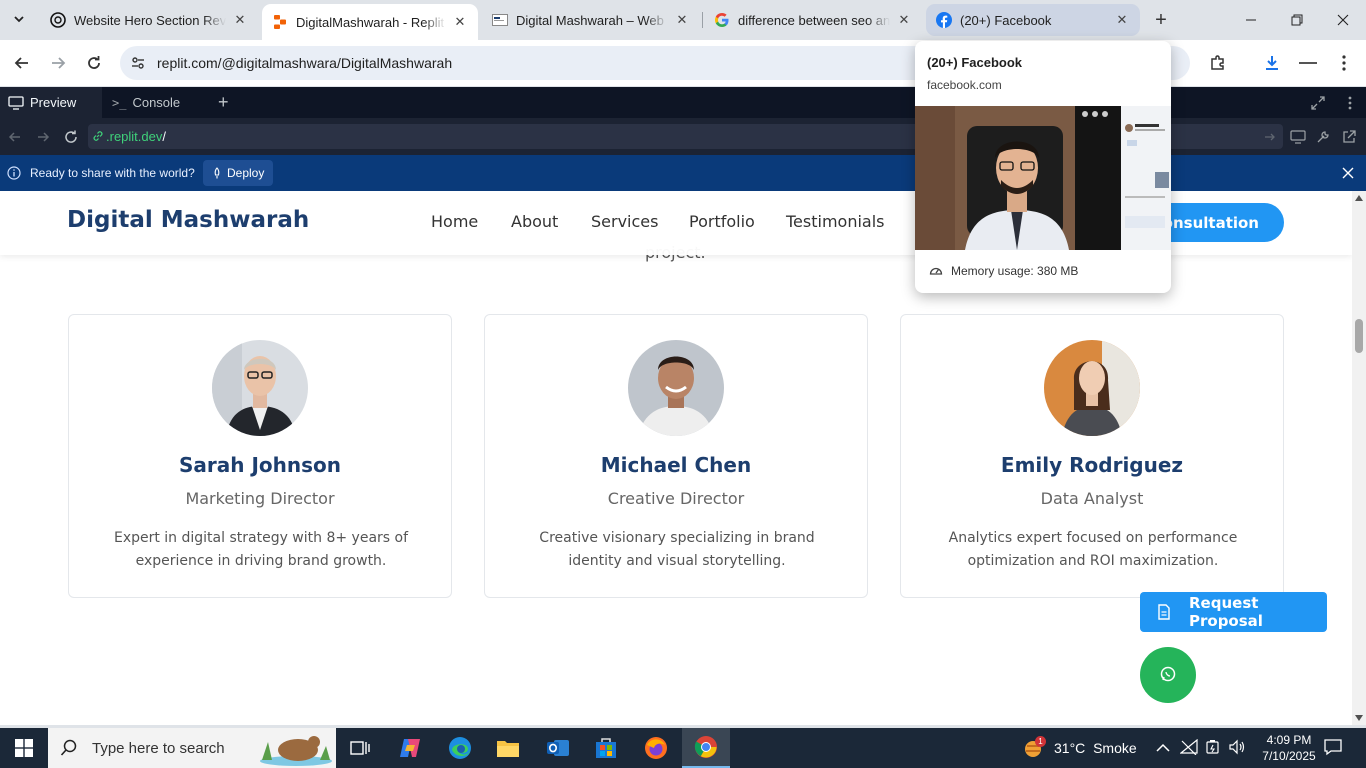 This screenshot has width=1366, height=768. Describe the element at coordinates (1359, 198) in the screenshot. I see `scroll-up-icon` at that location.